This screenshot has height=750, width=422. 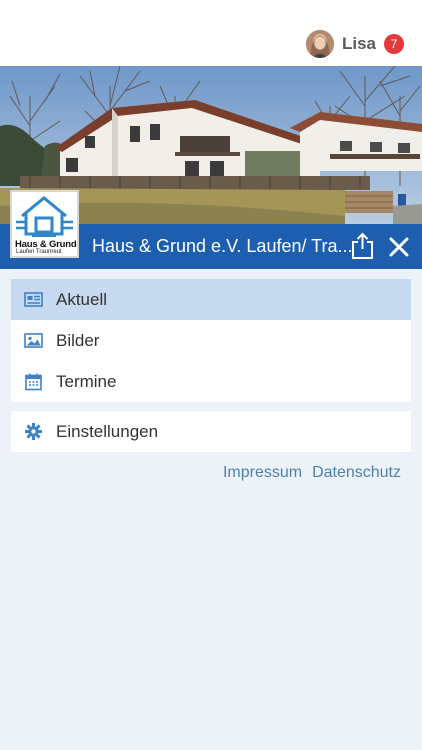 I want to click on user-profile: Lisa 7, so click(x=354, y=44).